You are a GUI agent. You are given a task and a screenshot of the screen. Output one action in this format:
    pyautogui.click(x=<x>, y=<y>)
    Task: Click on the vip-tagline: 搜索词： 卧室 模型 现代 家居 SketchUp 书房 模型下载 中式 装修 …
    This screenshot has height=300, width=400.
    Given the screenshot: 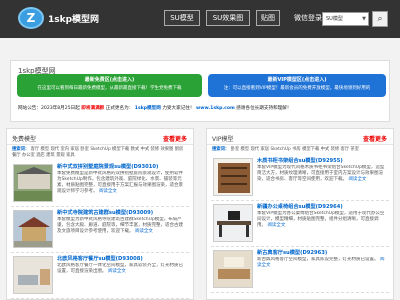 What is the action you would take?
    pyautogui.click(x=300, y=150)
    